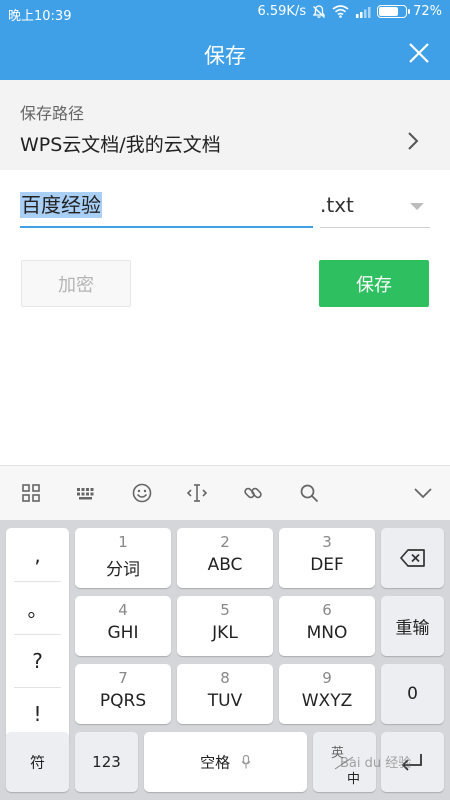 The image size is (450, 800). Describe the element at coordinates (40, 16) in the screenshot. I see `status-time: 晚上10:39` at that location.